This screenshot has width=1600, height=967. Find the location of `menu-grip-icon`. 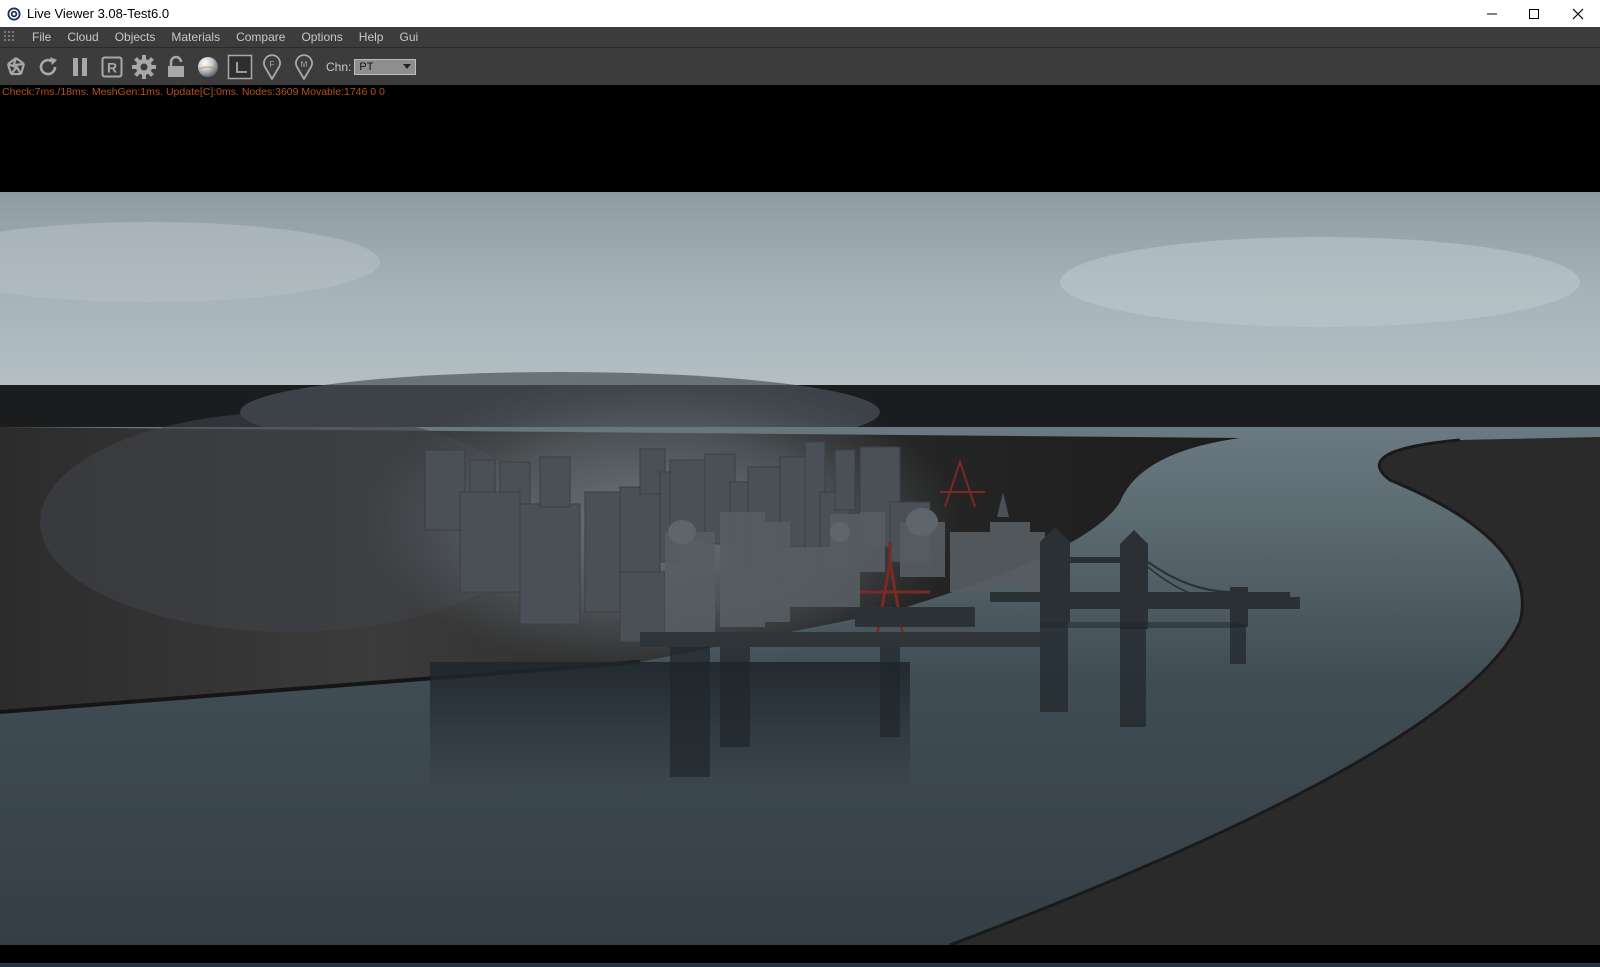

menu-grip-icon is located at coordinates (10, 37).